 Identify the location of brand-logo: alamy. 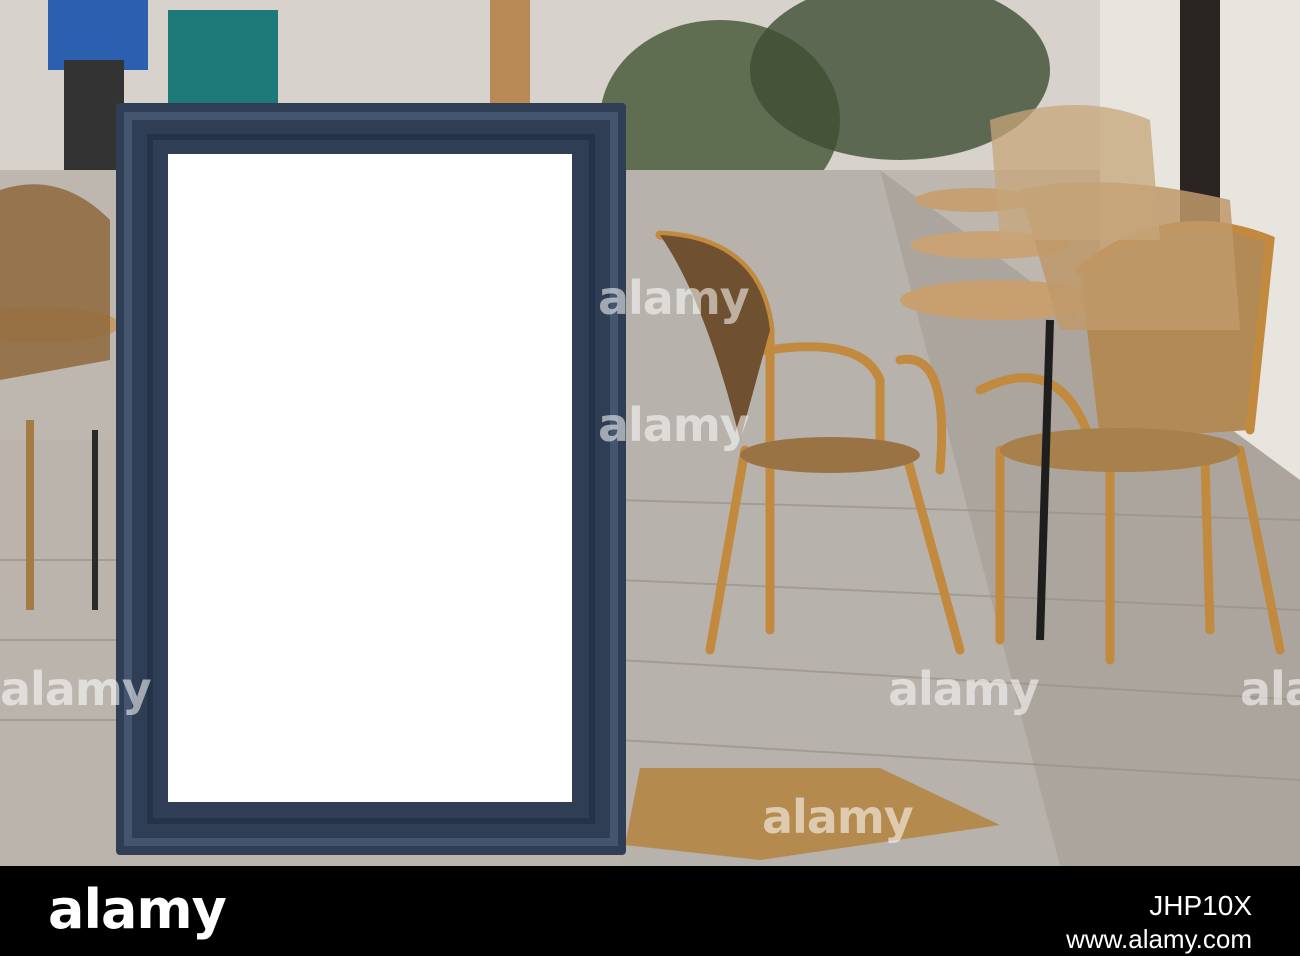
(137, 909).